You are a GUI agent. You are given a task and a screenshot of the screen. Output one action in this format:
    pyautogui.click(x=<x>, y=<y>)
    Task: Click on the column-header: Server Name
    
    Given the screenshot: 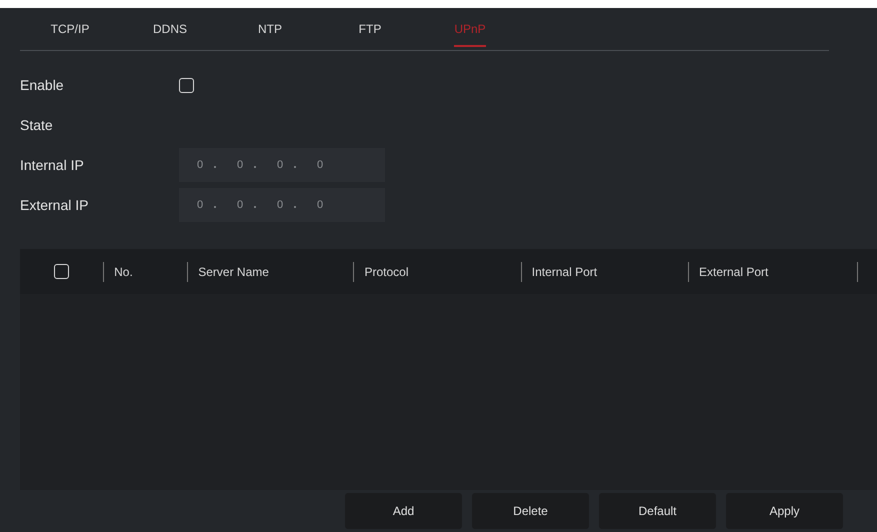 What is the action you would take?
    pyautogui.click(x=233, y=271)
    